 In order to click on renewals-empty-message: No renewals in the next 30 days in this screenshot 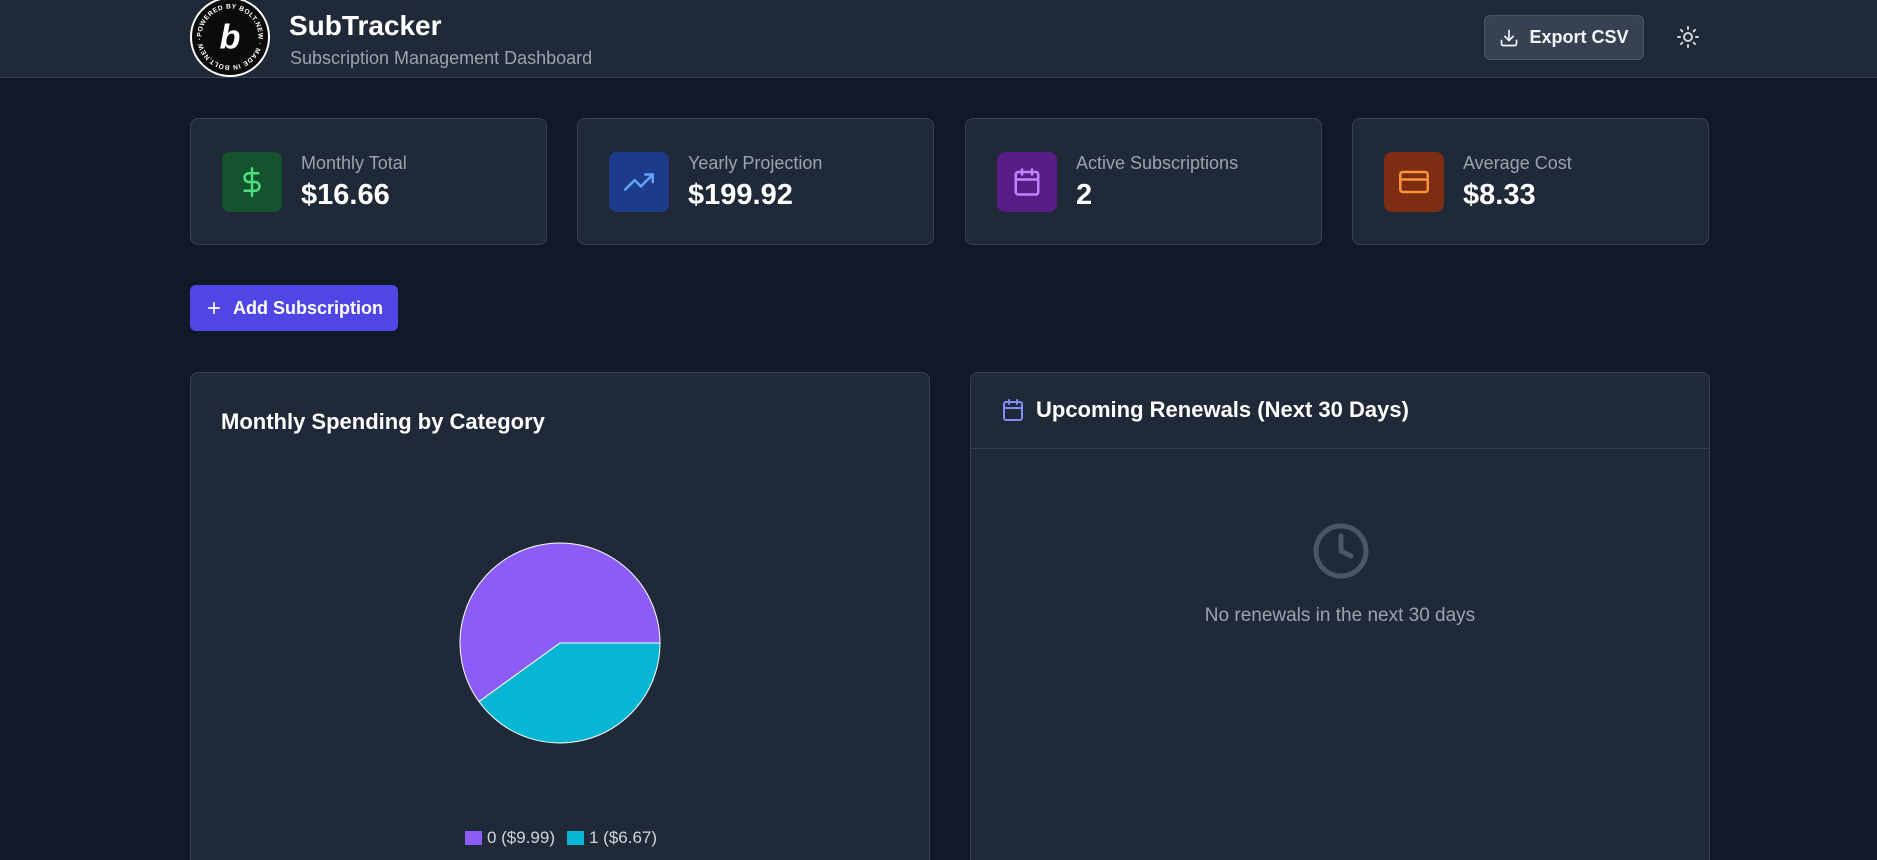, I will do `click(1340, 615)`.